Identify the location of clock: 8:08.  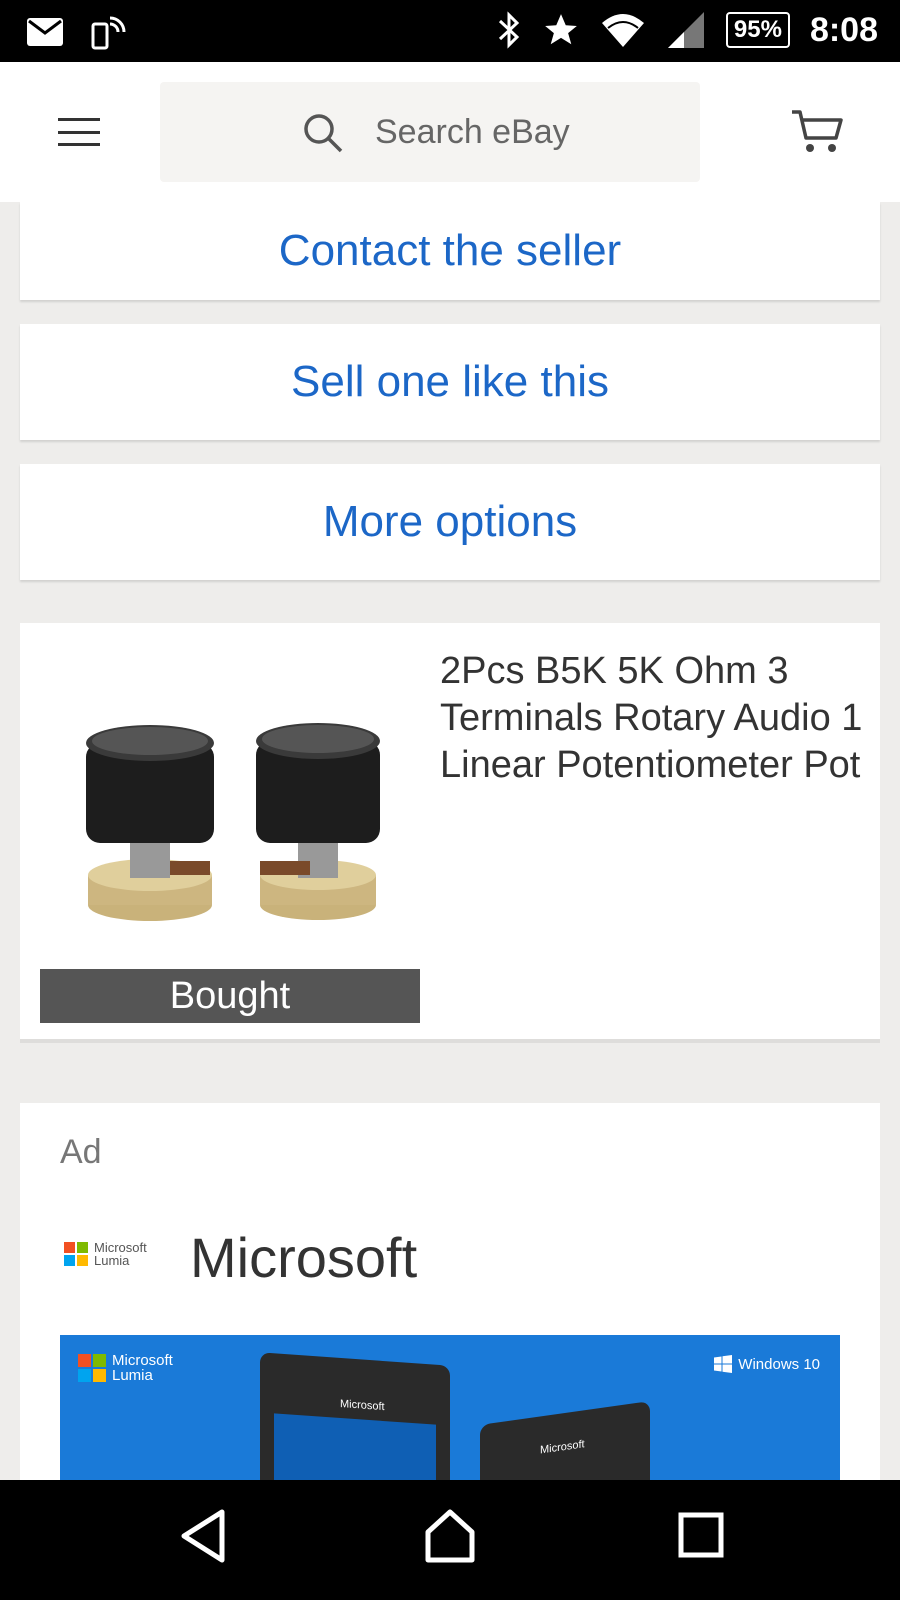
(843, 29).